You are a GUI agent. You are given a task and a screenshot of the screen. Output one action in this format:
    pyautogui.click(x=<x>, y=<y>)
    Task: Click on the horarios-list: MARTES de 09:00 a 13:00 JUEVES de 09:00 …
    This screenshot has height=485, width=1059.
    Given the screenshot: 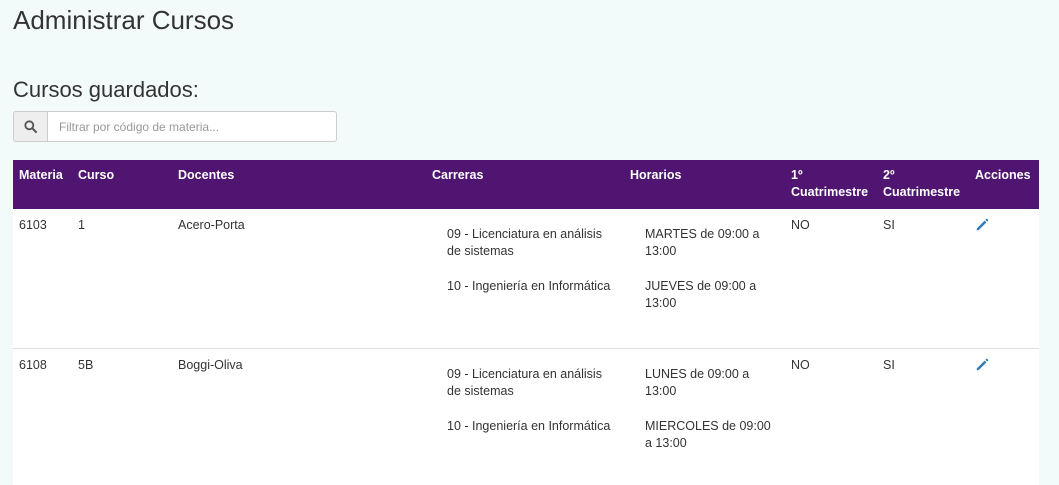 What is the action you would take?
    pyautogui.click(x=704, y=269)
    